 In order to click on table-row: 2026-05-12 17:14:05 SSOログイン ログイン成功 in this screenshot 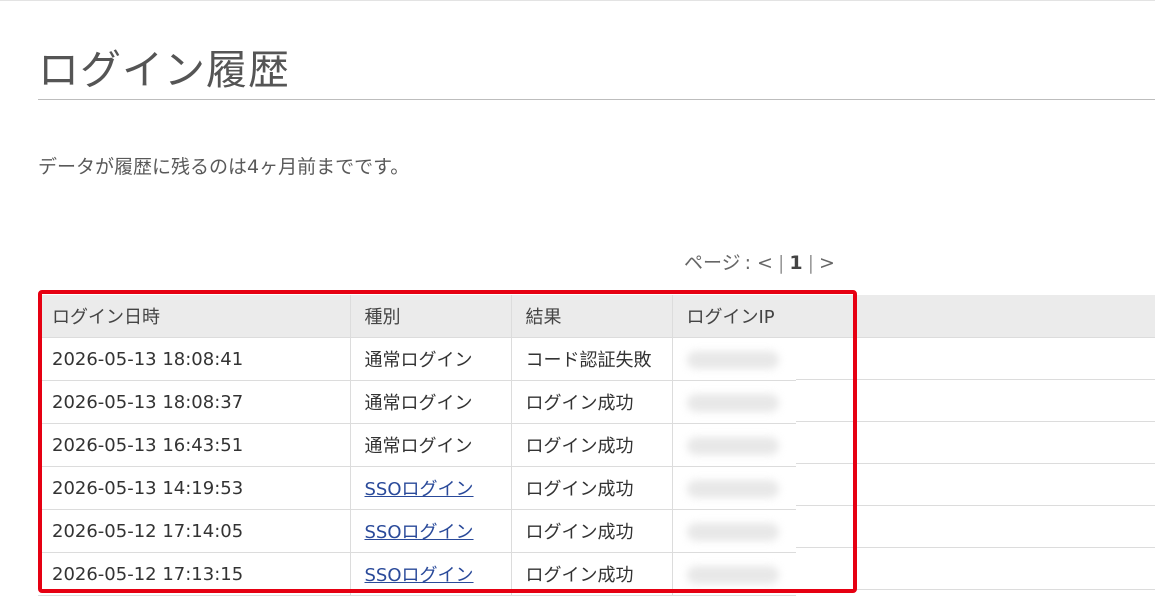, I will do `click(417, 531)`.